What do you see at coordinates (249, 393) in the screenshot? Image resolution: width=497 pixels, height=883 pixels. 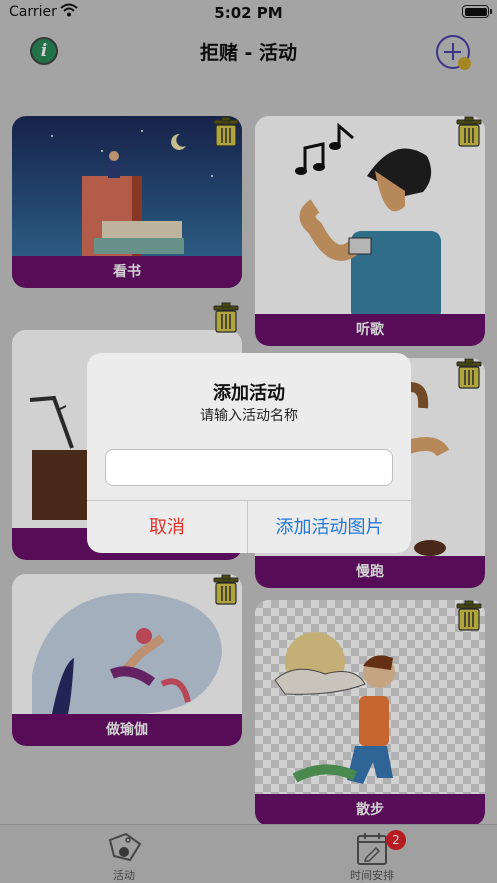 I see `dialog-title: 添加活动` at bounding box center [249, 393].